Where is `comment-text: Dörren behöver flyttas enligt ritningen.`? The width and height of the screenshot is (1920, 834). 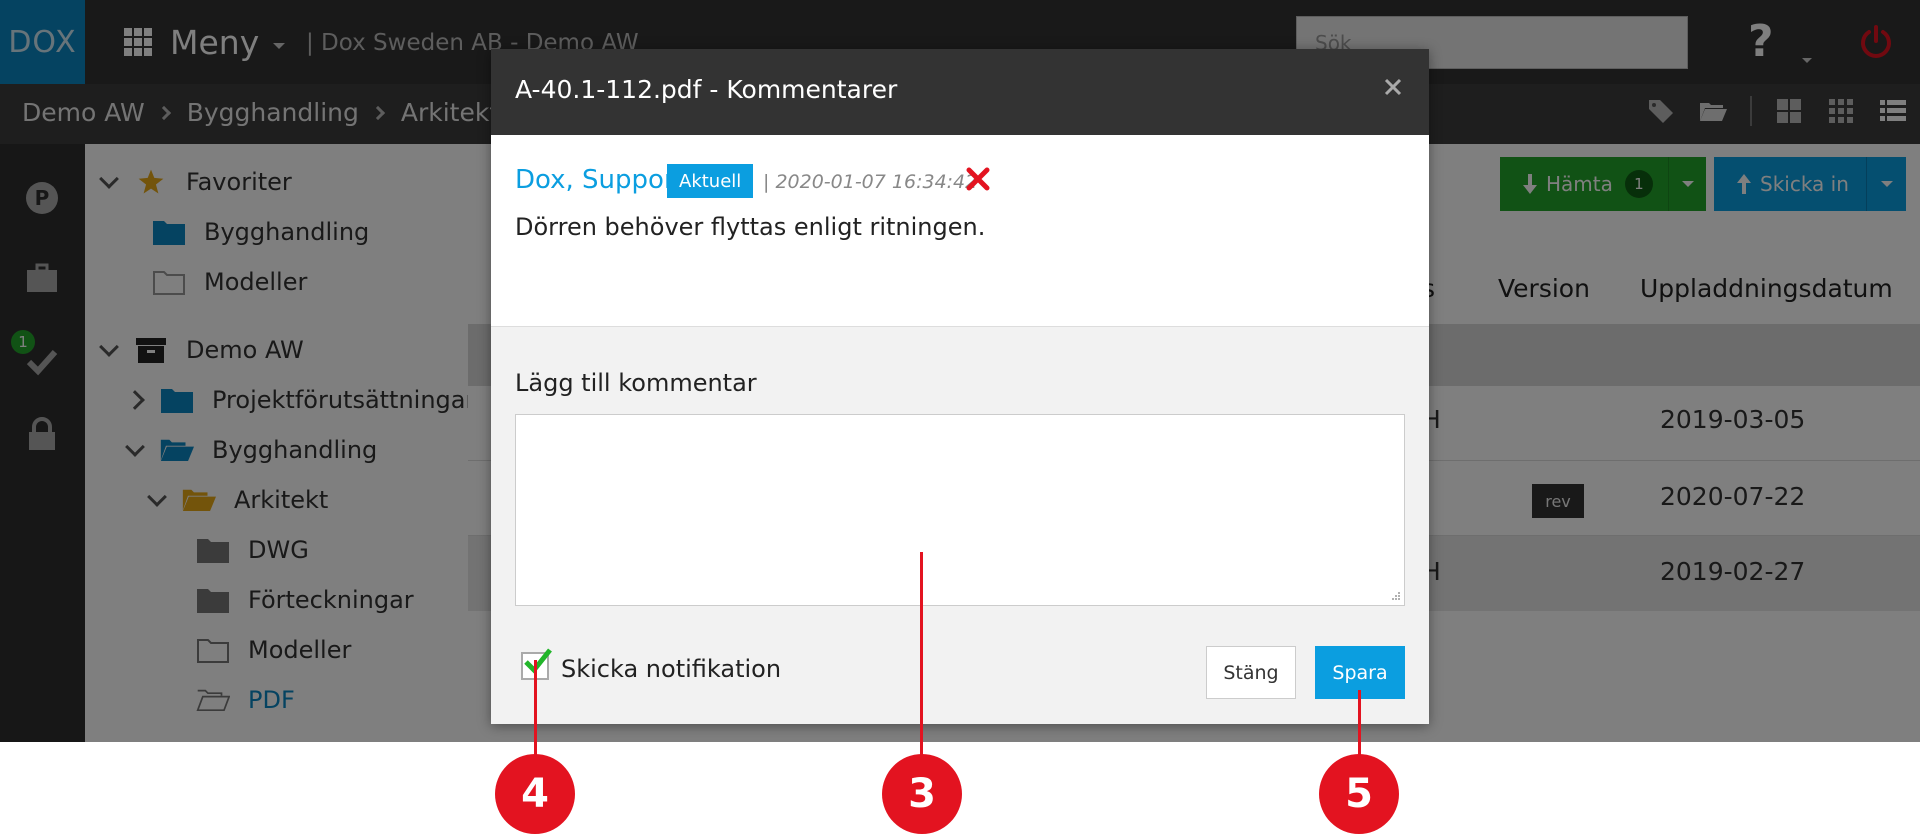
comment-text: Dörren behöver flyttas enligt ritningen. is located at coordinates (750, 227).